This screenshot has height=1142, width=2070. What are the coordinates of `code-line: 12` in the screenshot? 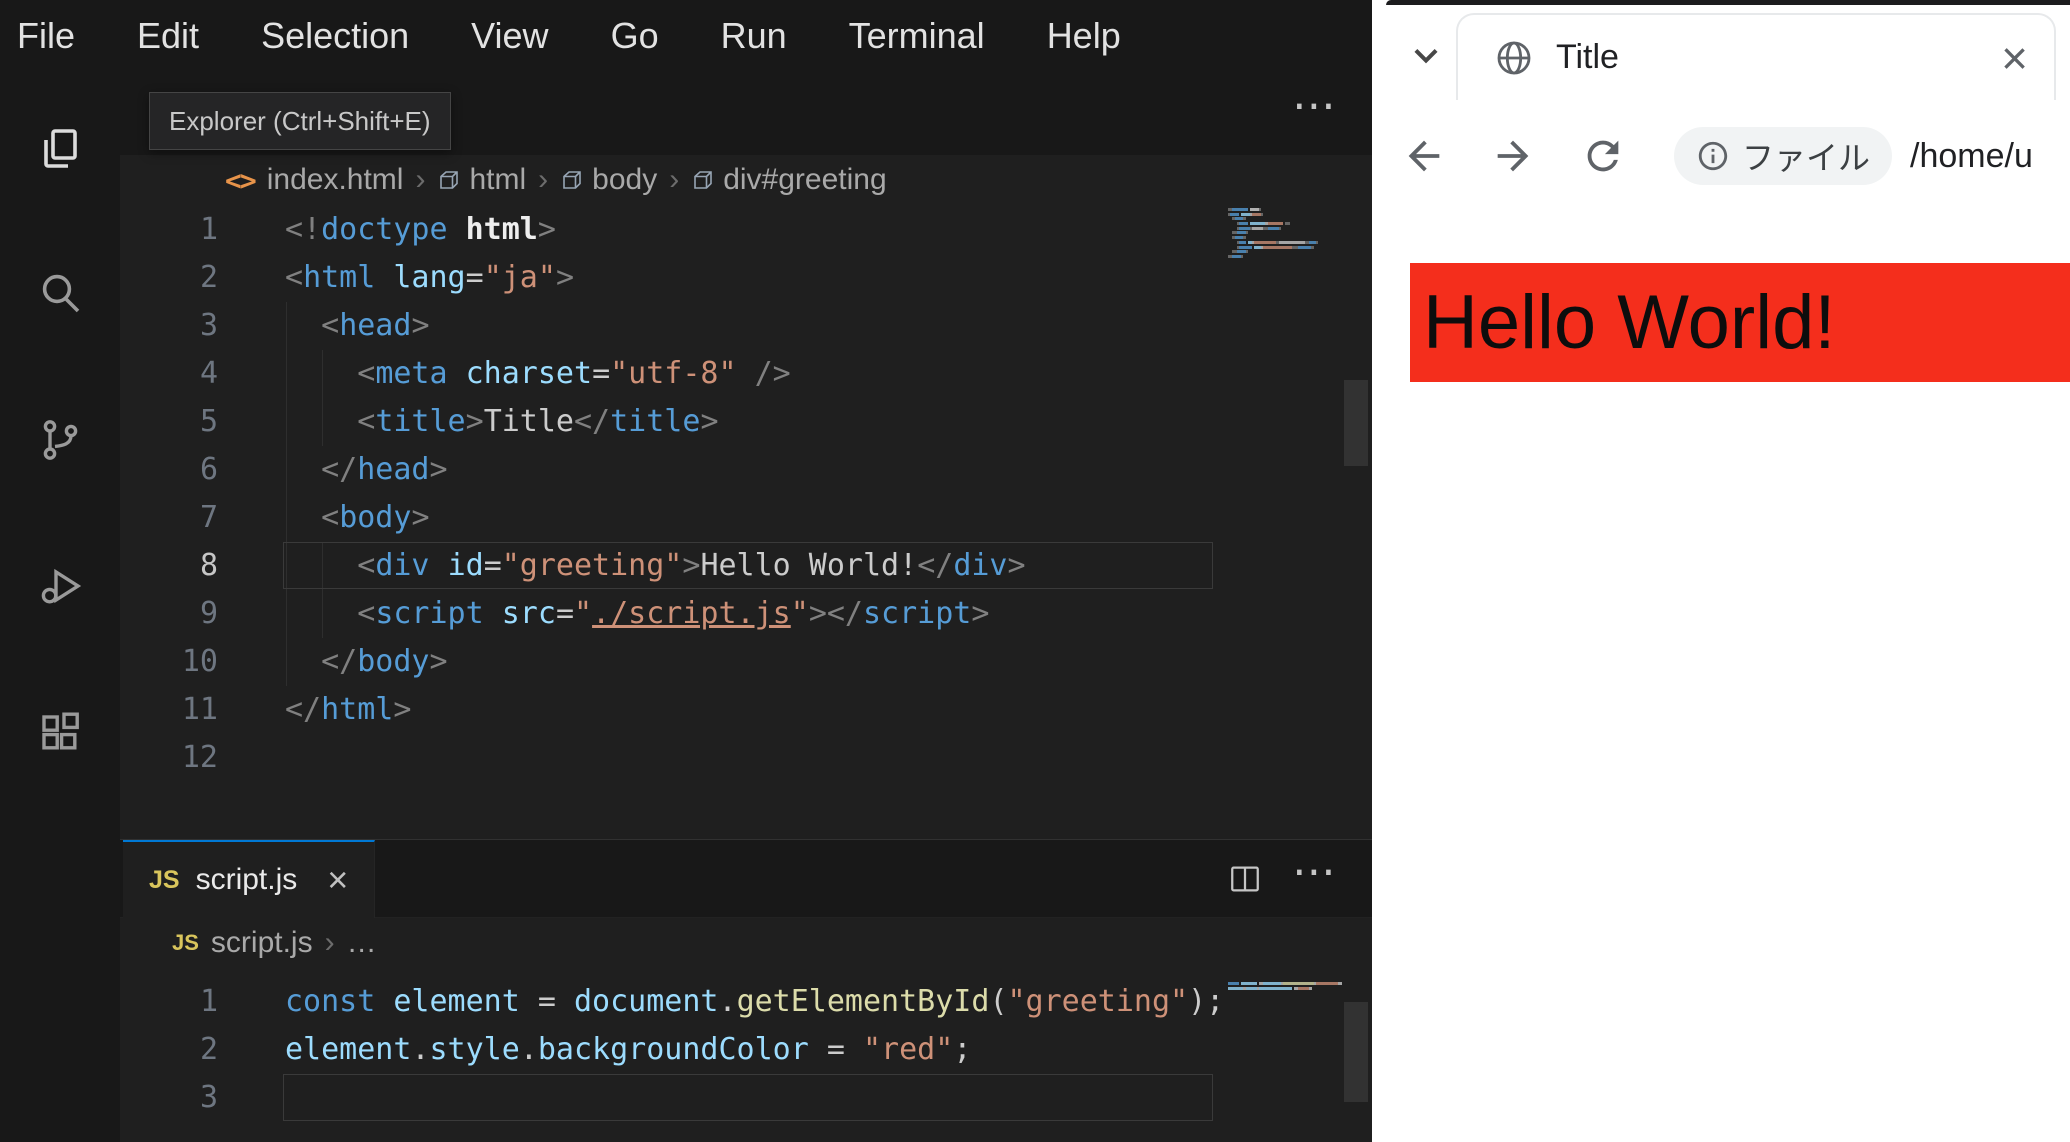 It's located at (735, 758).